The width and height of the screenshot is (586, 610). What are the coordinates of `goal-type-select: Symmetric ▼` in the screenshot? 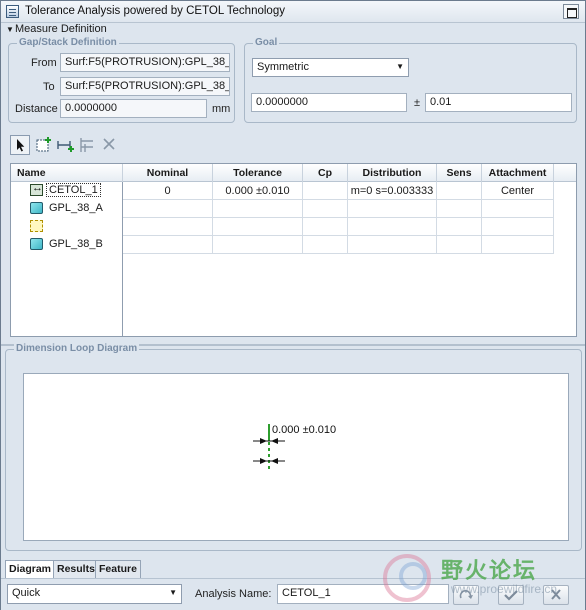 It's located at (330, 67).